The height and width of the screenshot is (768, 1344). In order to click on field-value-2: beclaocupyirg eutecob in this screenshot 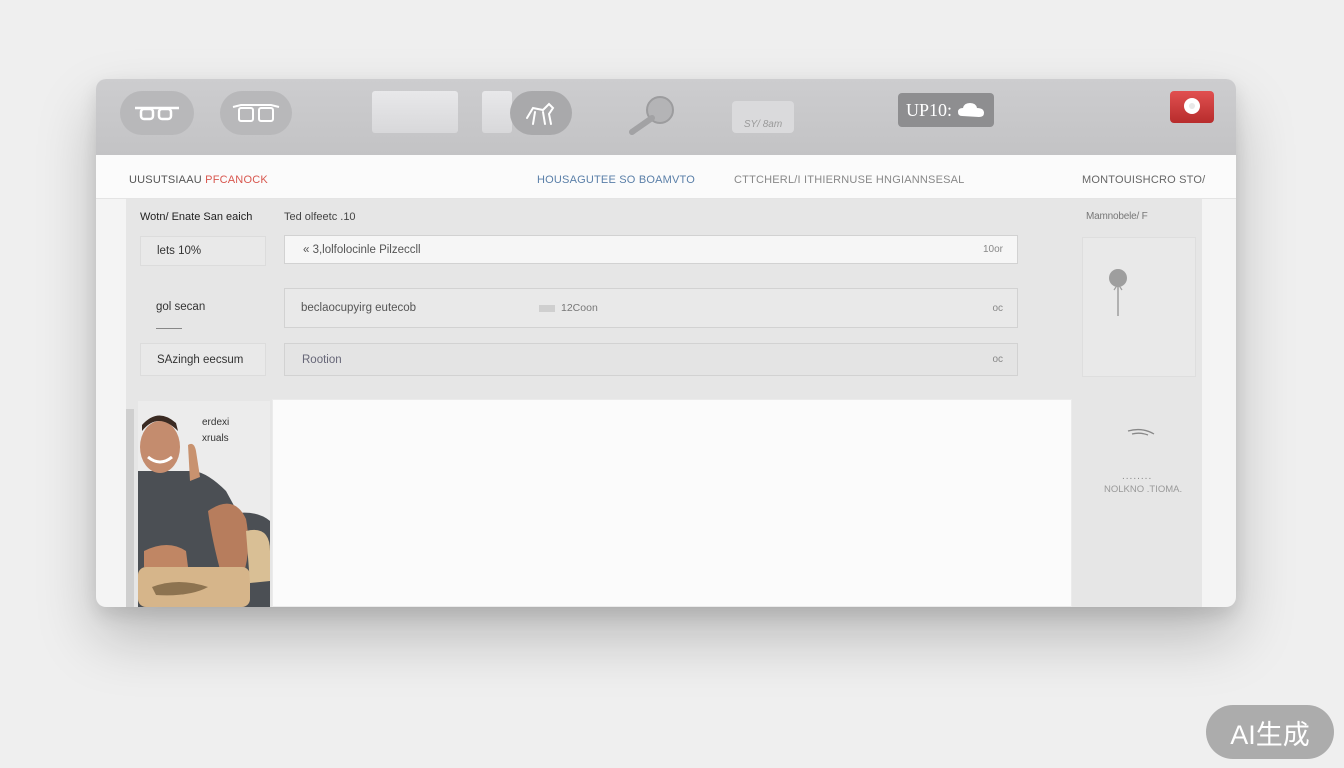, I will do `click(359, 308)`.